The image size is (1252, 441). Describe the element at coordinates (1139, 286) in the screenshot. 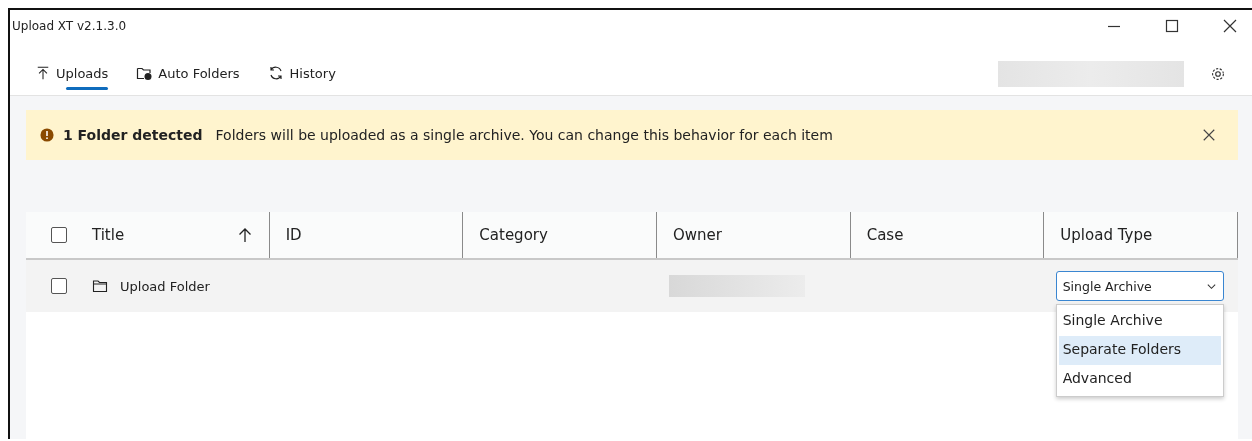

I see `dropdown-field: Single Archive` at that location.